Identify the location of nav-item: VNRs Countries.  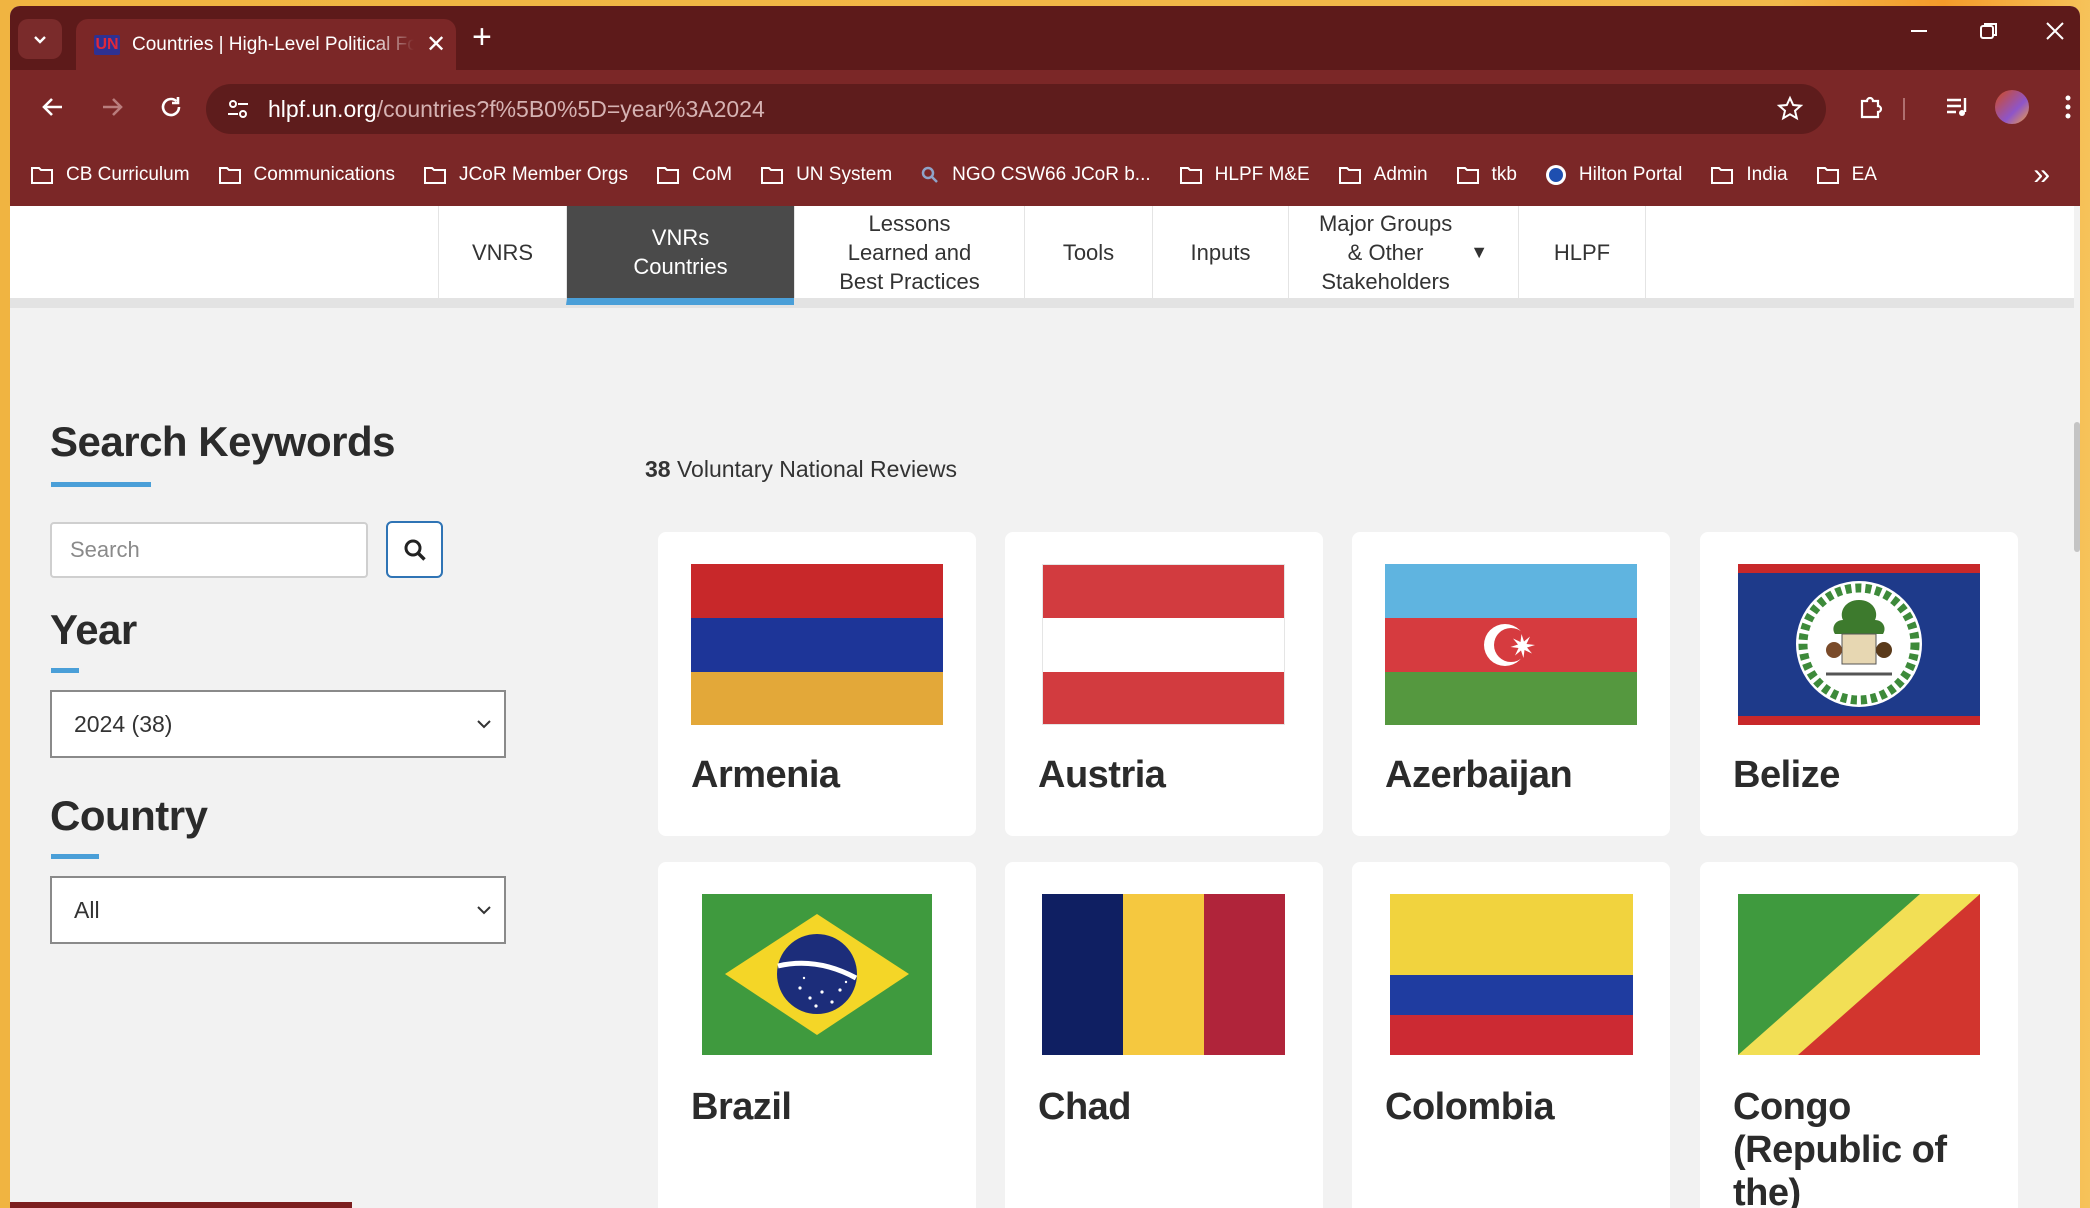
(680, 255).